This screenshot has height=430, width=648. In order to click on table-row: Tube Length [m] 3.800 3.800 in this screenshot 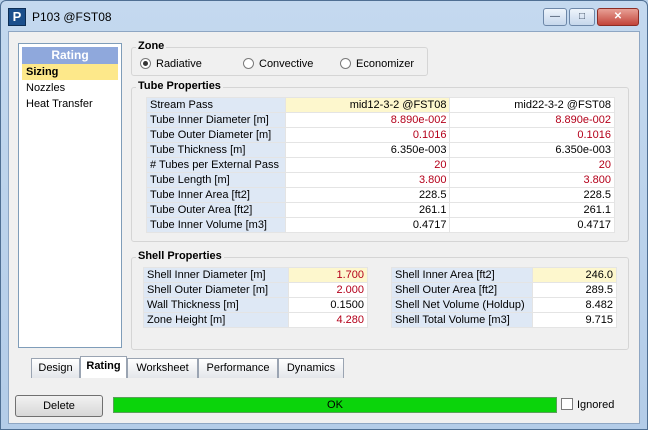, I will do `click(380, 180)`.